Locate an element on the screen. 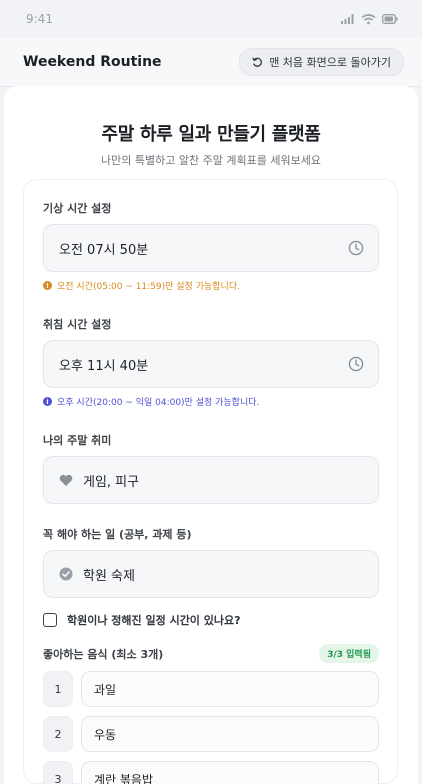 The height and width of the screenshot is (784, 422). todo-label: 꼭 해야 하는 일 (공부, 과제 등) is located at coordinates (117, 534).